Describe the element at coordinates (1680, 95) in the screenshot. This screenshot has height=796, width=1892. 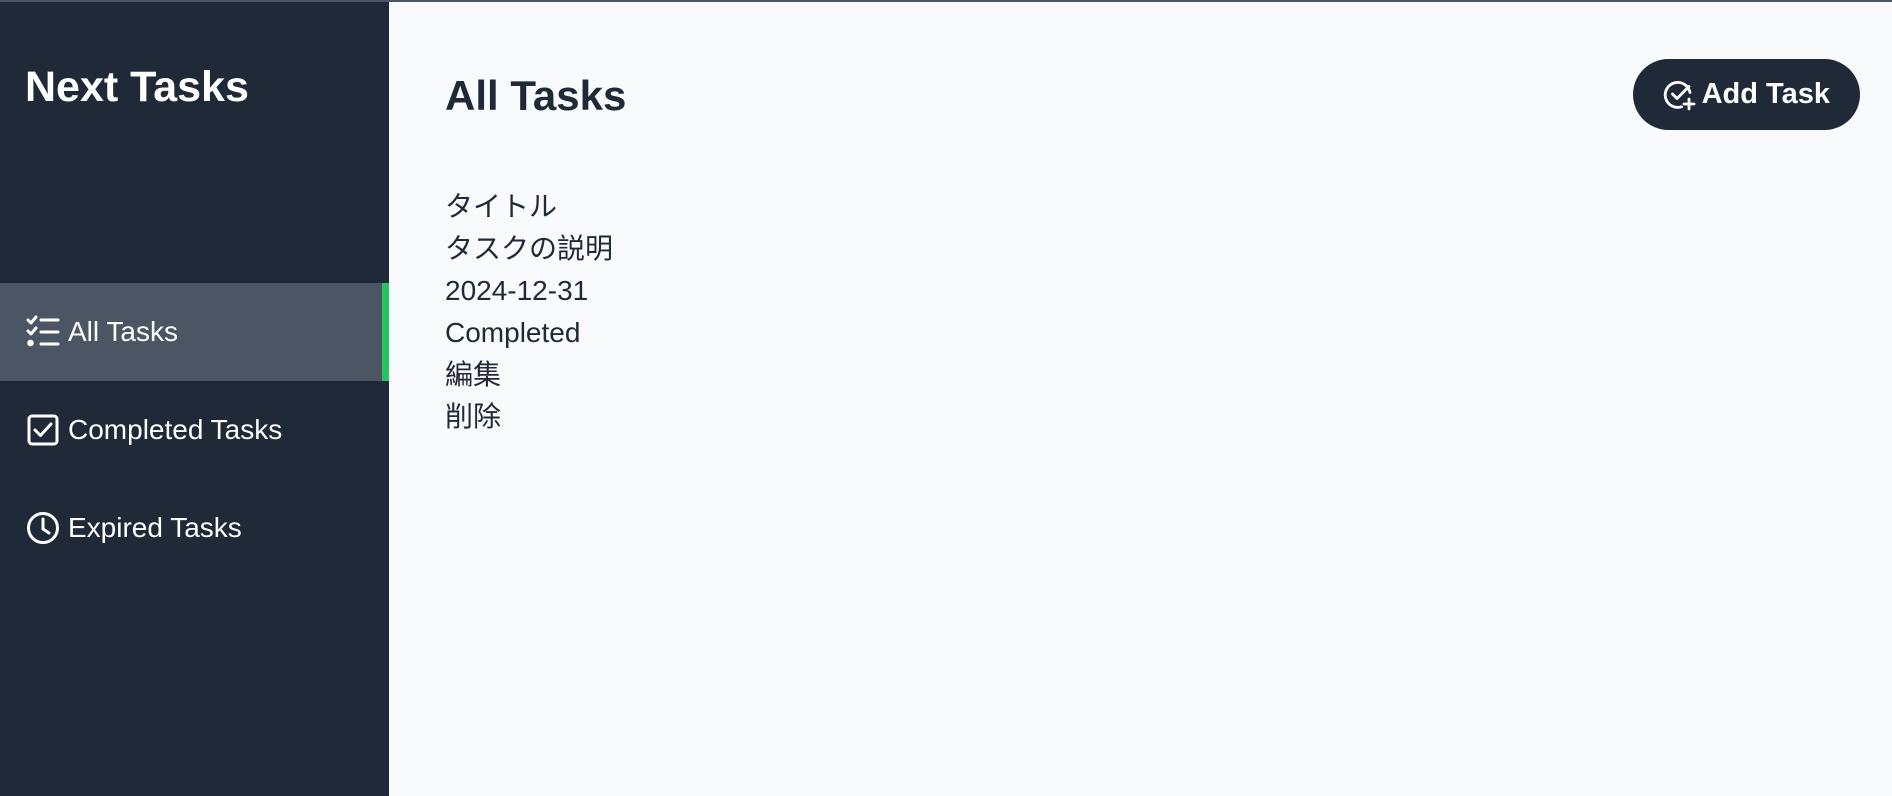
I see `circle-check-plus-icon` at that location.